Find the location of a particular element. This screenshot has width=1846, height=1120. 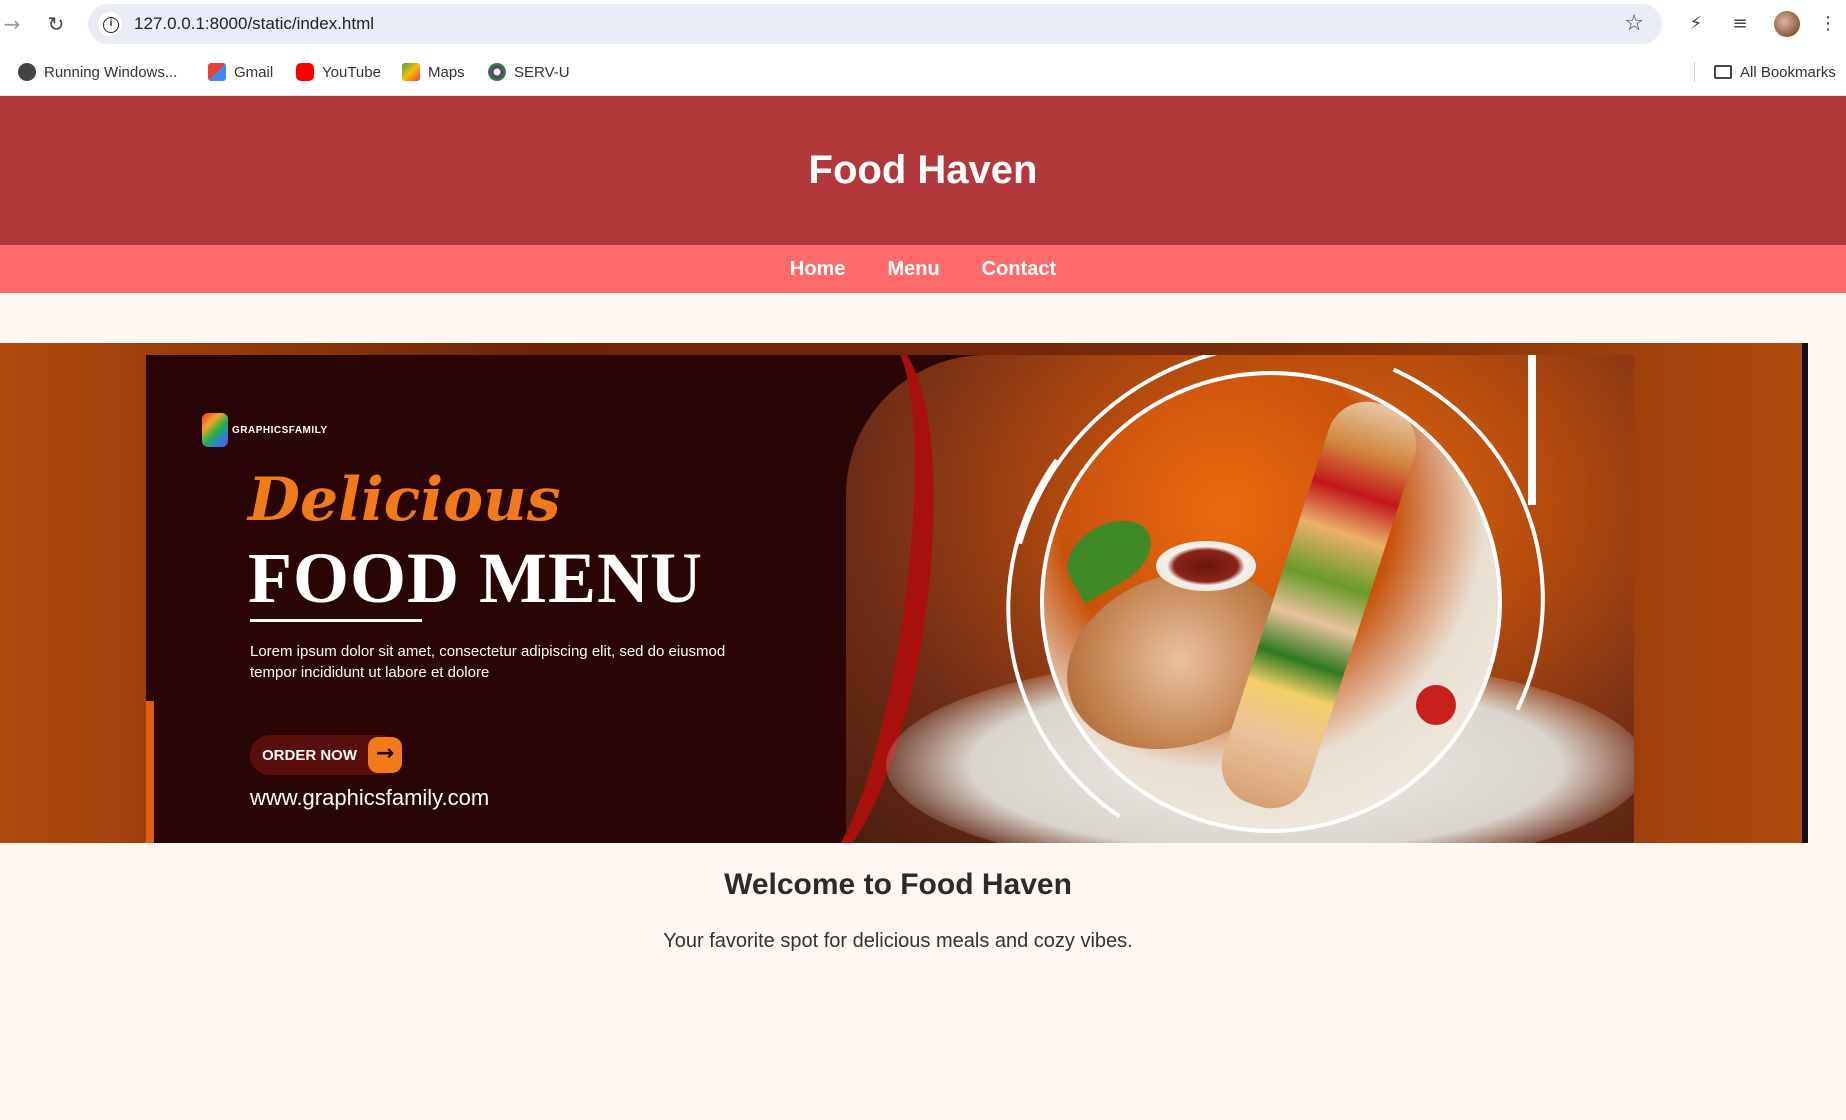

all-bookmarks-label: All Bookmarks is located at coordinates (1788, 72).